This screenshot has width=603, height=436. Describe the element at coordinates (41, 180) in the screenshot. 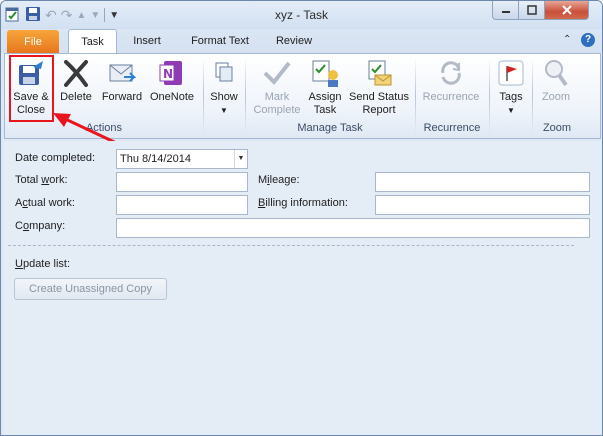

I see `total-work-label: Total work:` at that location.